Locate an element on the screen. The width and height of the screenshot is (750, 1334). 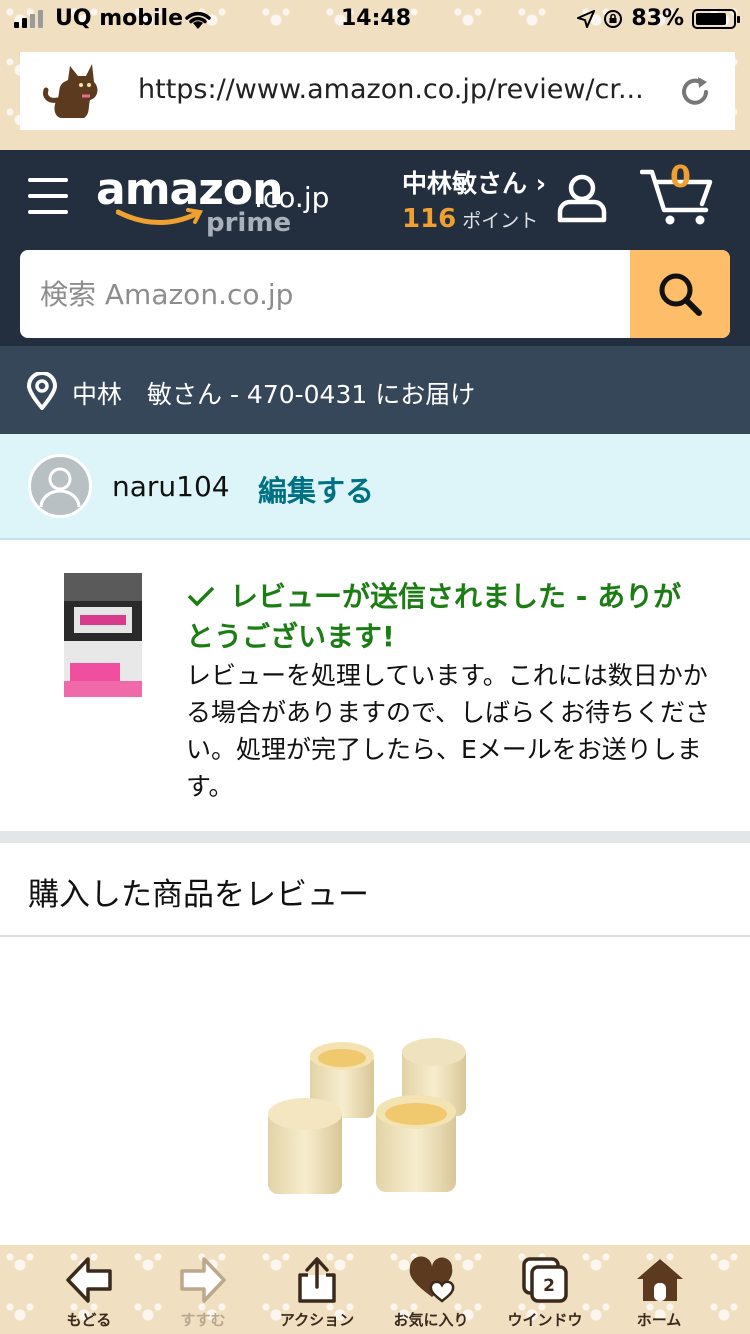
share-icon is located at coordinates (317, 1280).